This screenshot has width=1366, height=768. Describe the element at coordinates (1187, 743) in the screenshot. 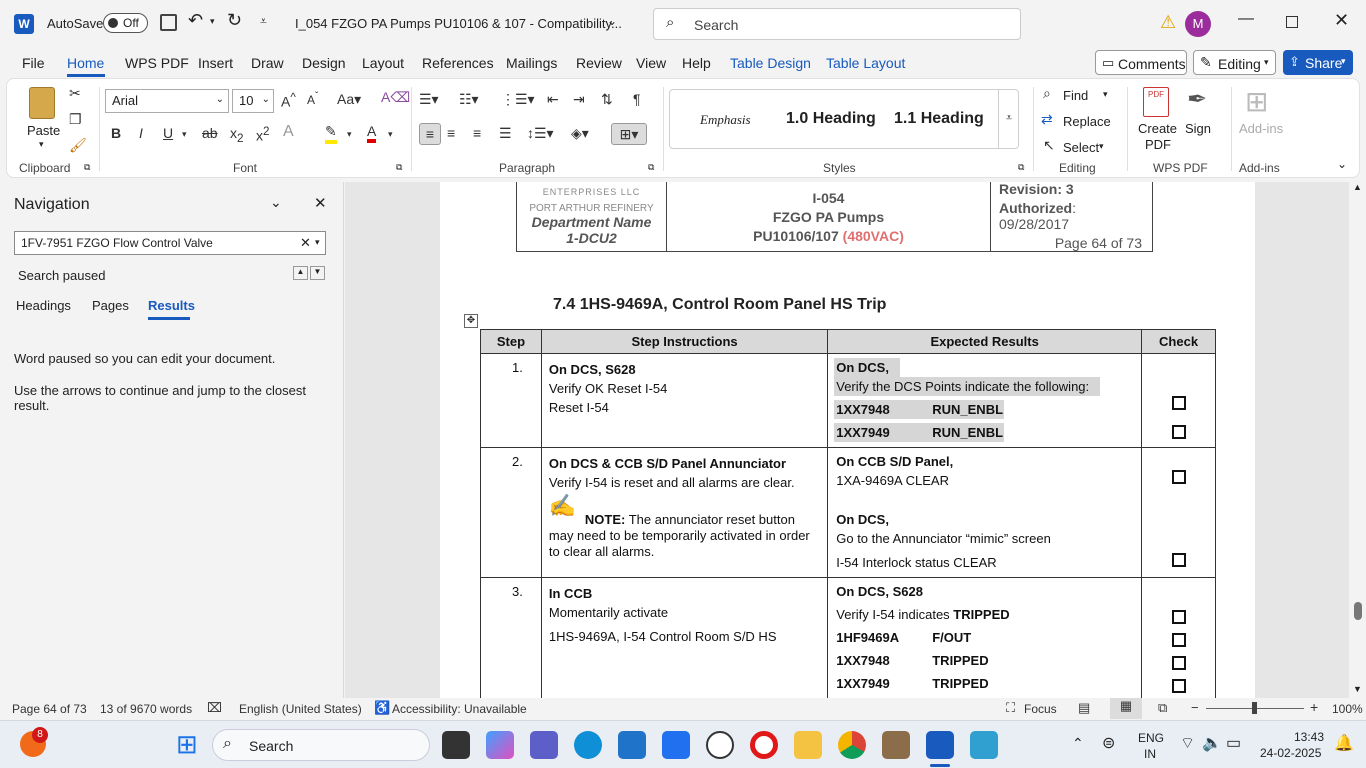

I see `wifi-icon: ⌔` at that location.